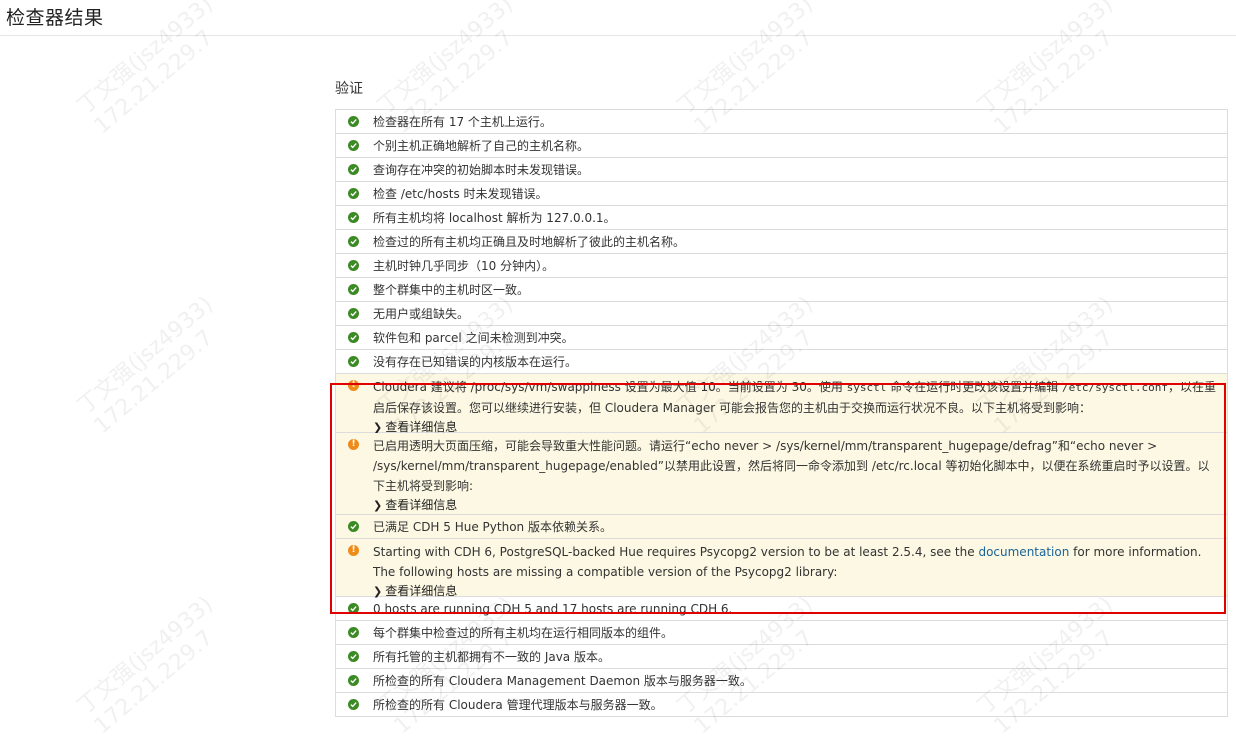 The height and width of the screenshot is (740, 1236). Describe the element at coordinates (491, 657) in the screenshot. I see `item-text: 所有托管的主机都拥有不一致的 Java 版本。` at that location.